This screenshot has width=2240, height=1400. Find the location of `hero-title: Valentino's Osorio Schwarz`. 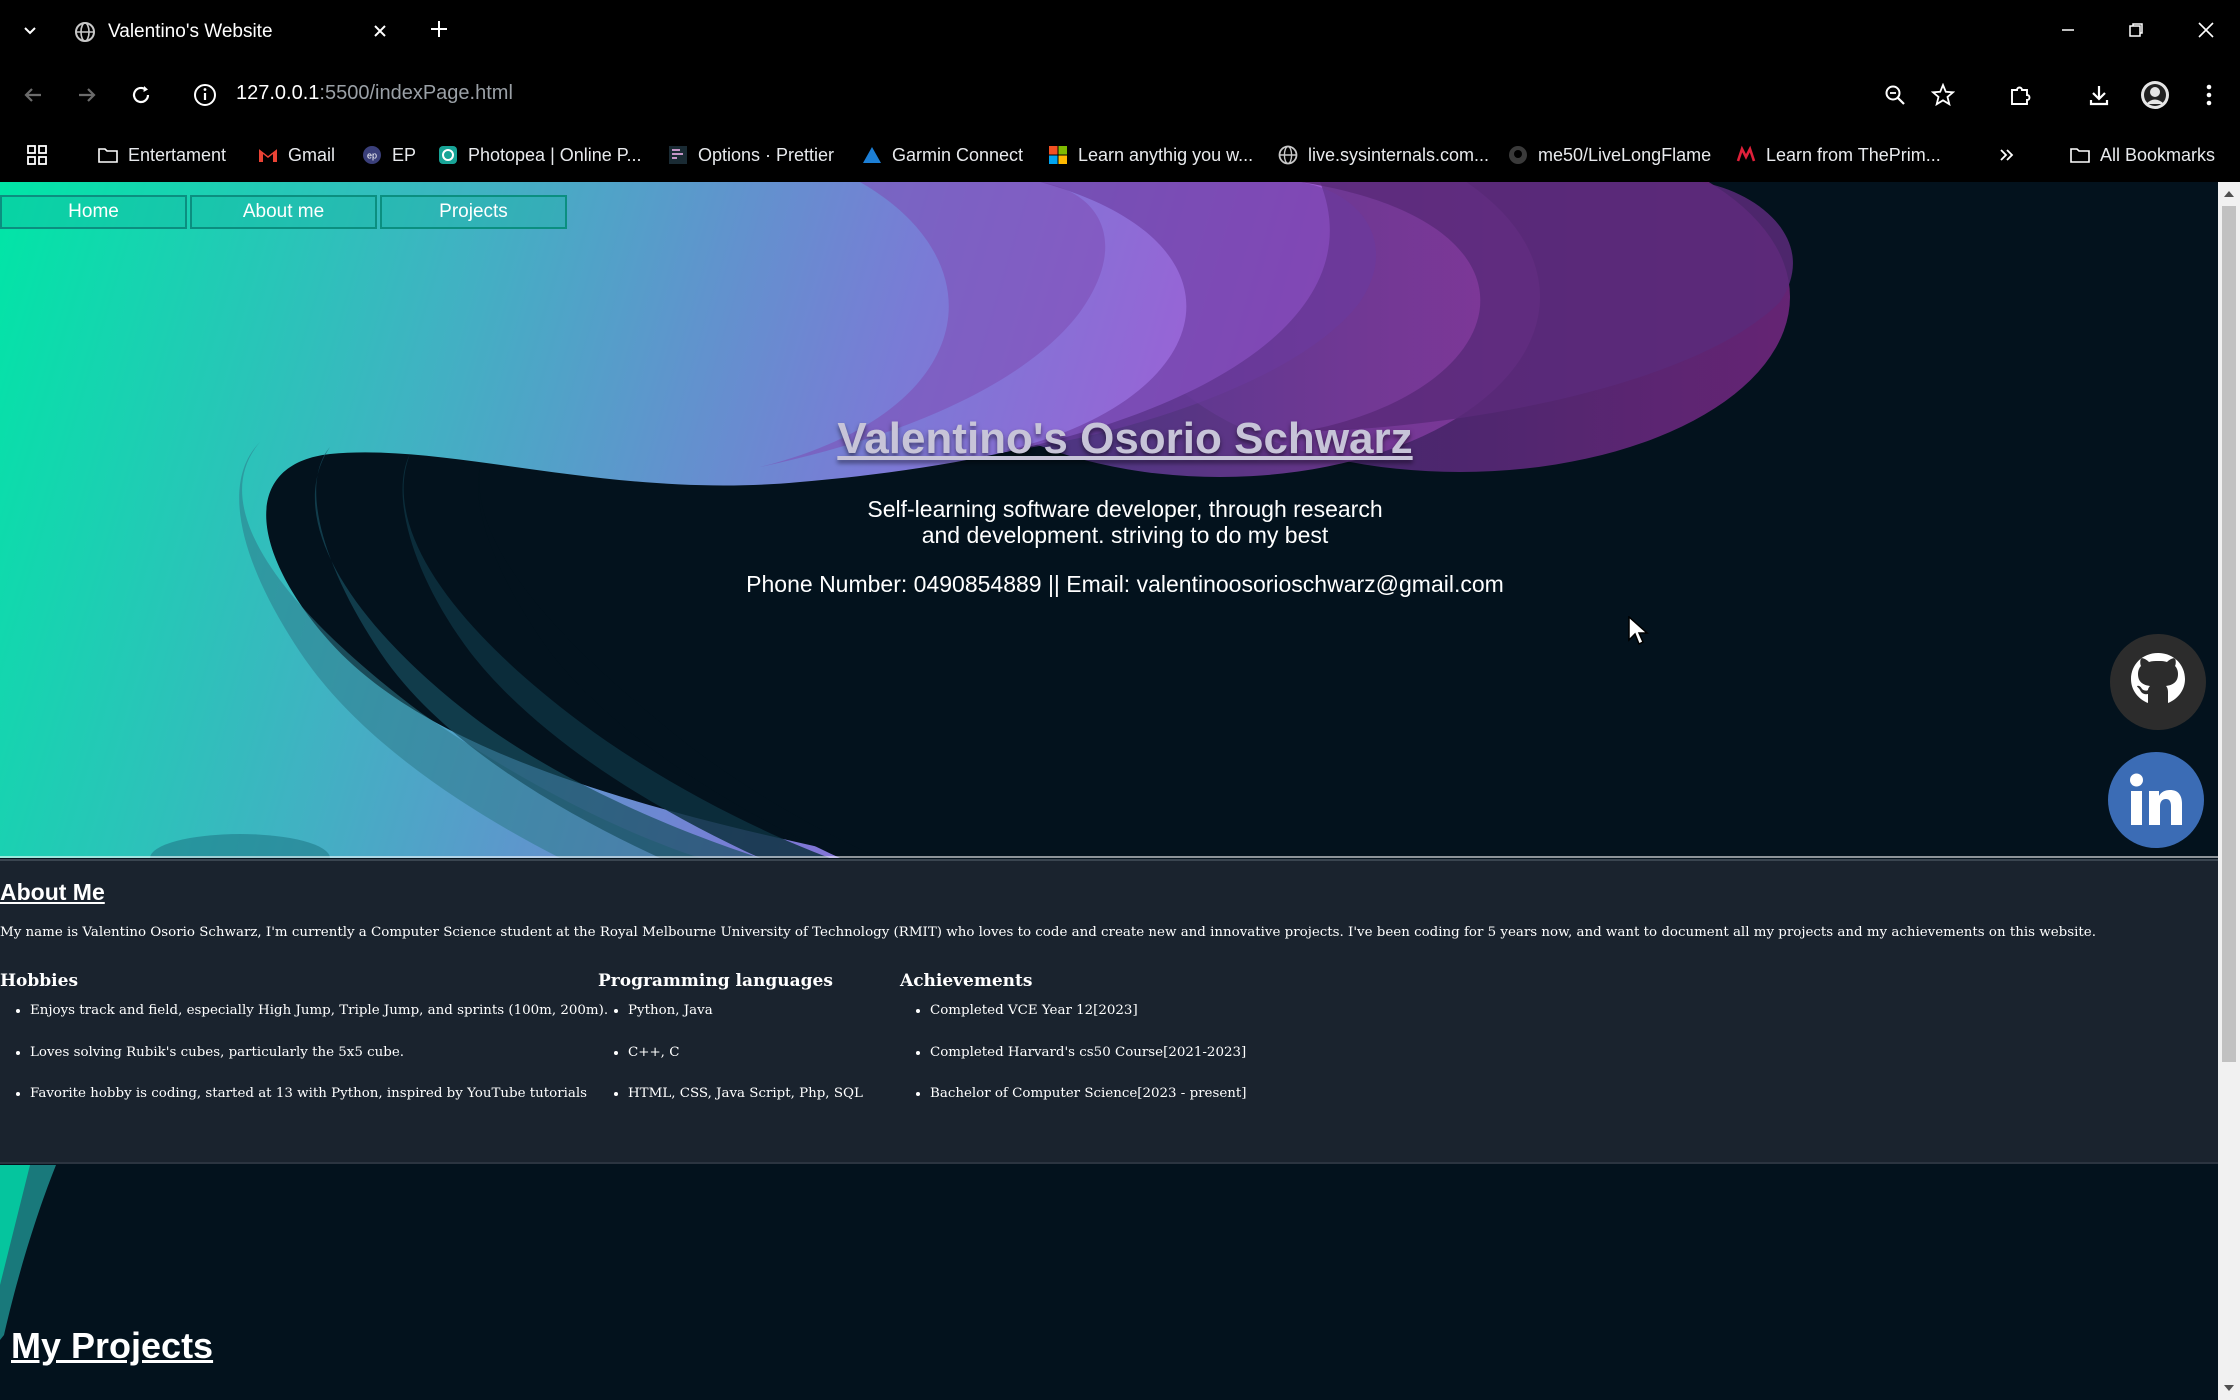

hero-title: Valentino's Osorio Schwarz is located at coordinates (1109, 439).